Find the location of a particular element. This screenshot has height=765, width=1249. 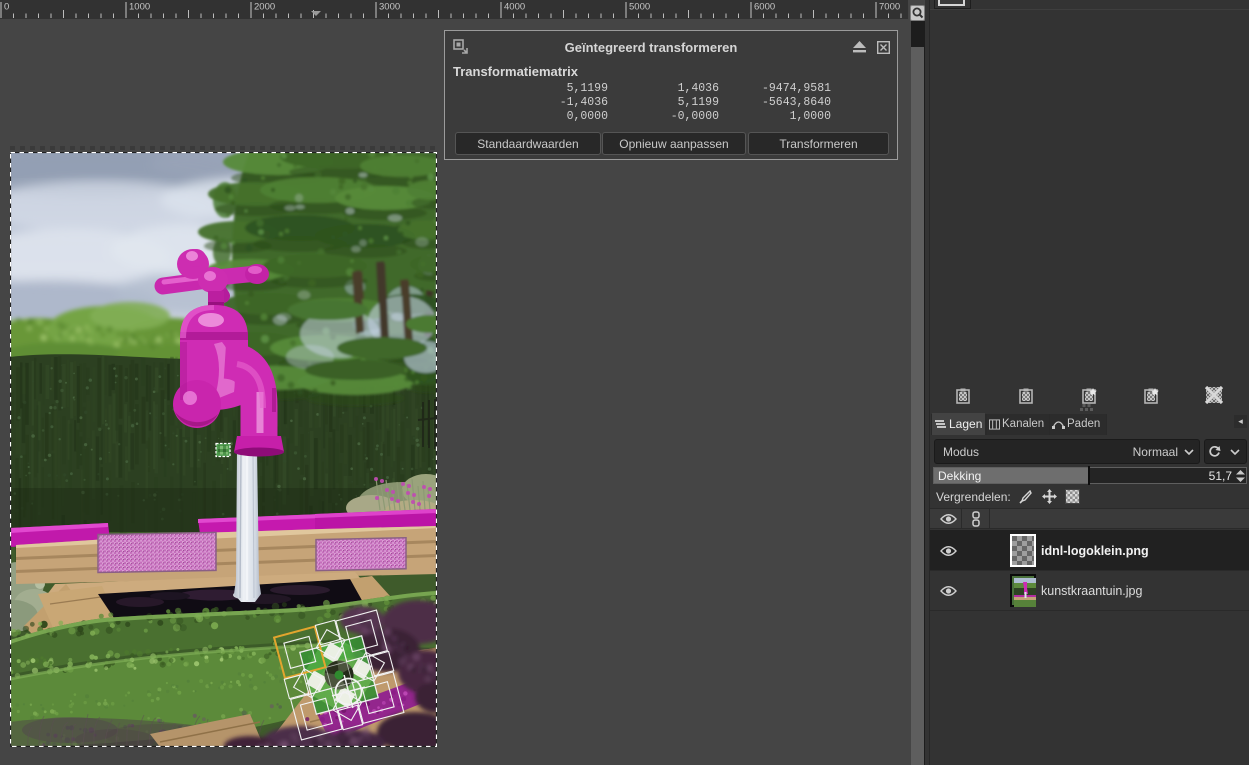

svg-text: 4000 is located at coordinates (514, 7).